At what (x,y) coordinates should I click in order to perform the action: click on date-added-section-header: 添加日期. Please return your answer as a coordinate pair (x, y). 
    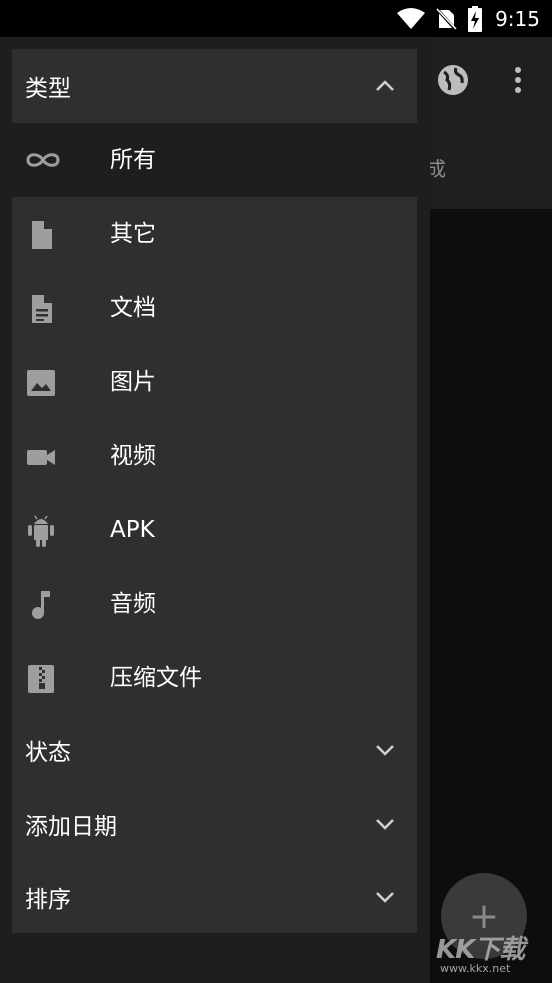
    Looking at the image, I should click on (214, 824).